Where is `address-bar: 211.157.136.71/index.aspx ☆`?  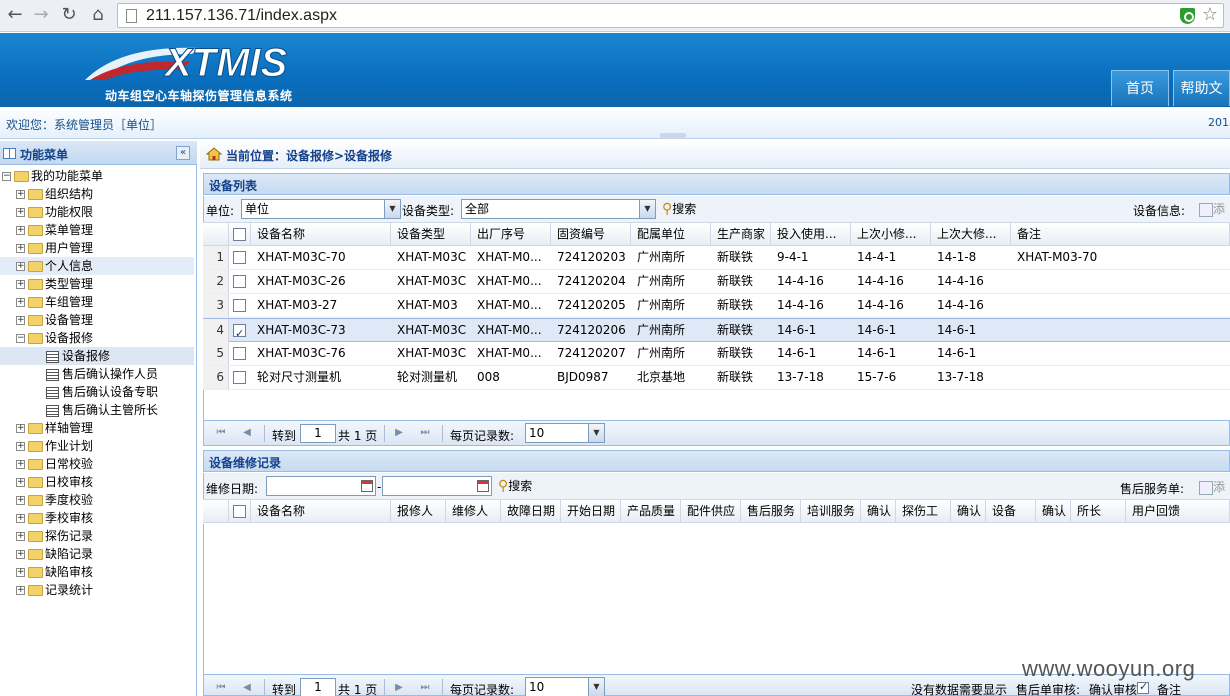 address-bar: 211.157.136.71/index.aspx ☆ is located at coordinates (670, 15).